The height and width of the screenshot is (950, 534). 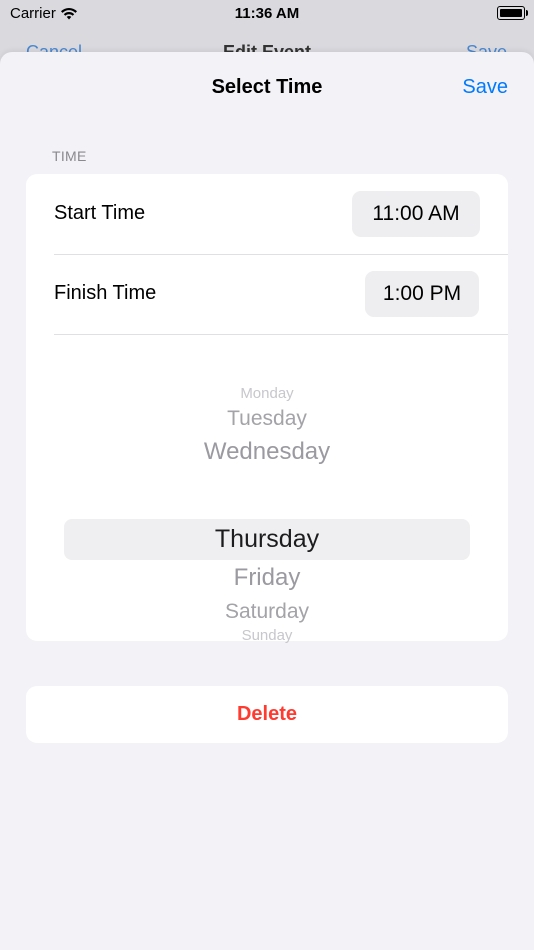 I want to click on battery-icon, so click(x=512, y=13).